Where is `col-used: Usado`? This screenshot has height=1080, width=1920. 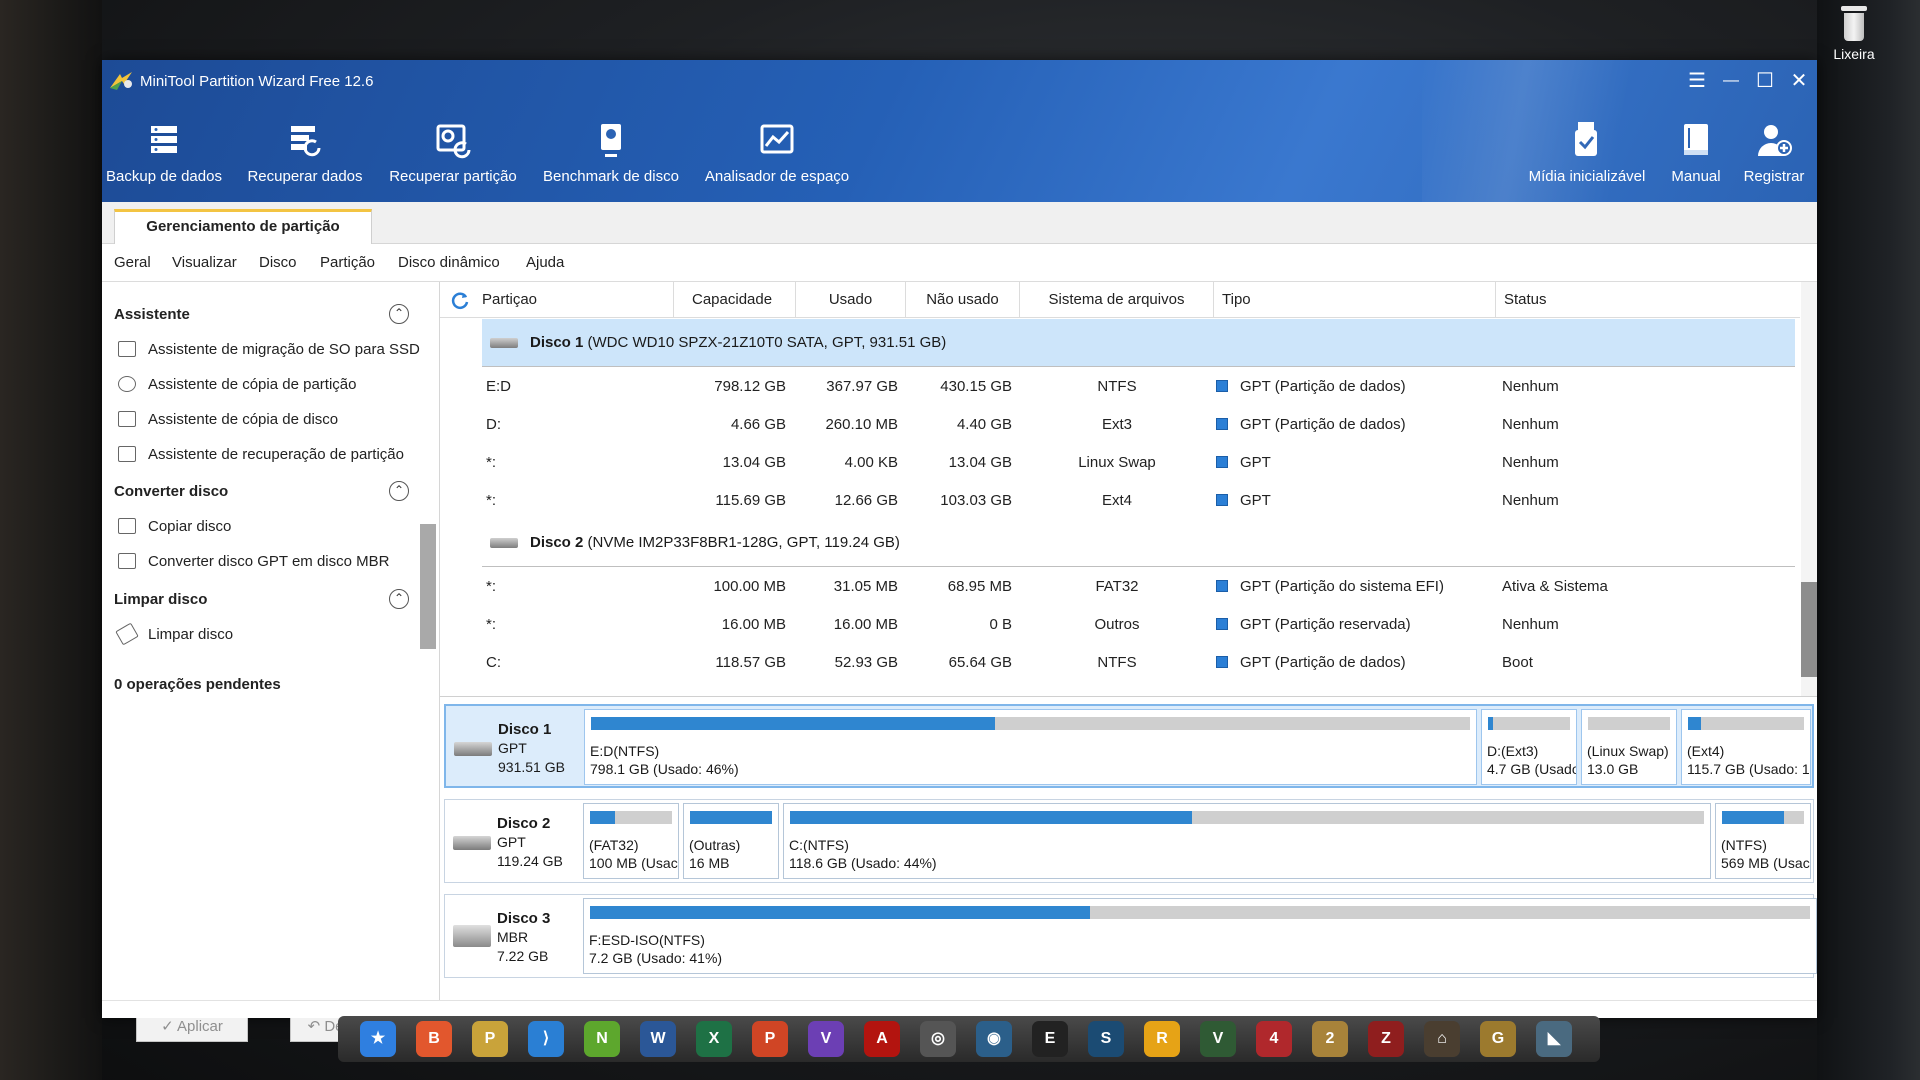
col-used: Usado is located at coordinates (851, 300).